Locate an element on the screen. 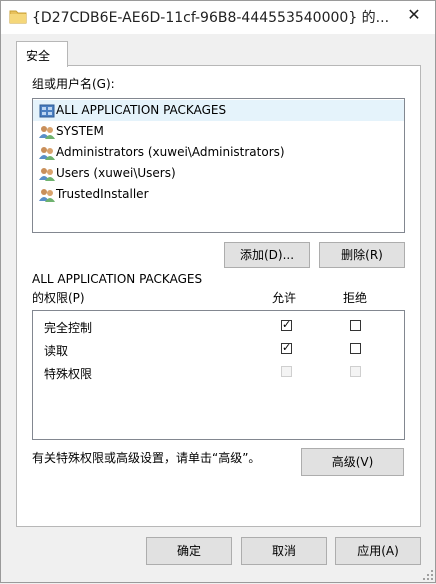 This screenshot has height=584, width=436. advanced-hint: 有关特殊权限或高级设置，请单击“高级”。 is located at coordinates (146, 458).